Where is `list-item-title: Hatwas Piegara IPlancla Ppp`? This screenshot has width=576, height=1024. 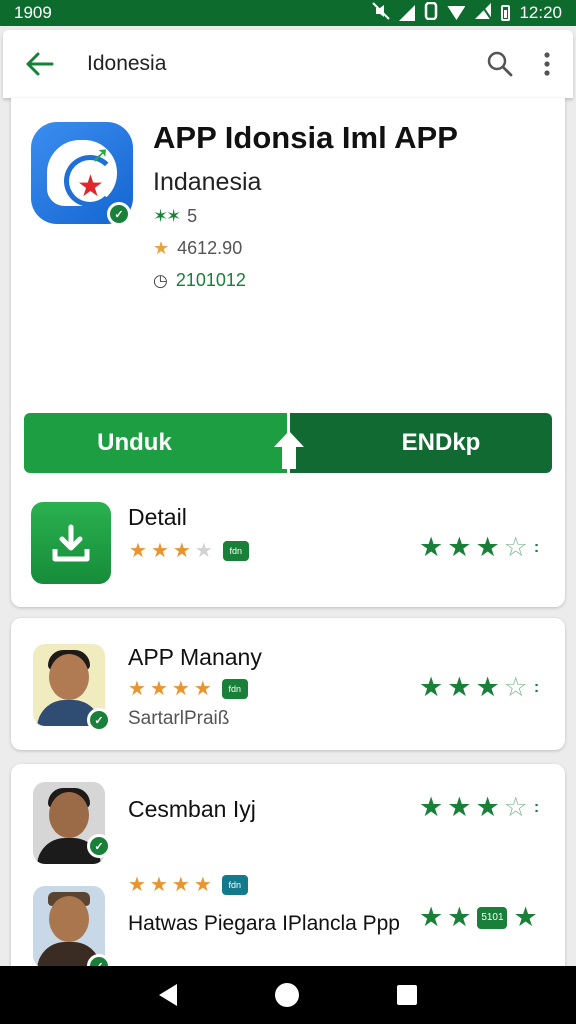 list-item-title: Hatwas Piegara IPlancla Ppp is located at coordinates (264, 923).